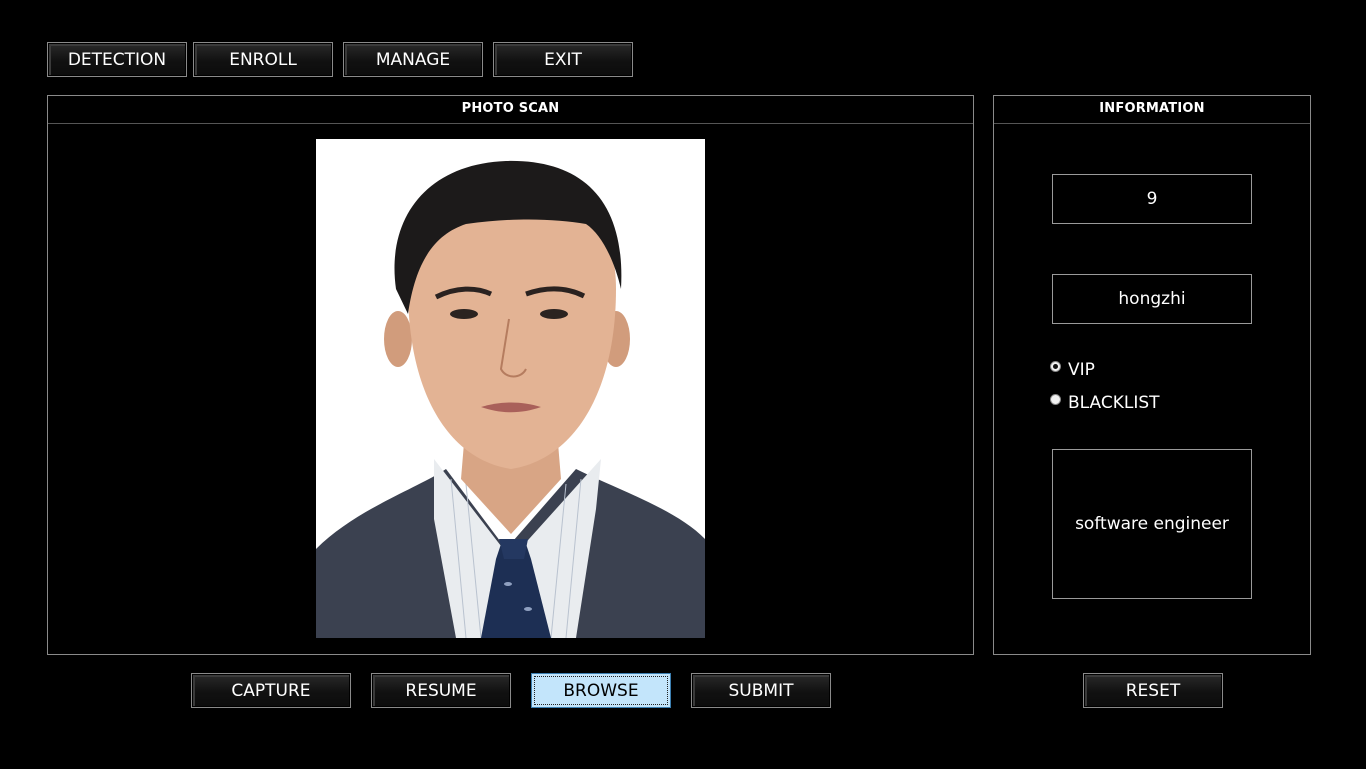  I want to click on reset-button: RESET, so click(1153, 690).